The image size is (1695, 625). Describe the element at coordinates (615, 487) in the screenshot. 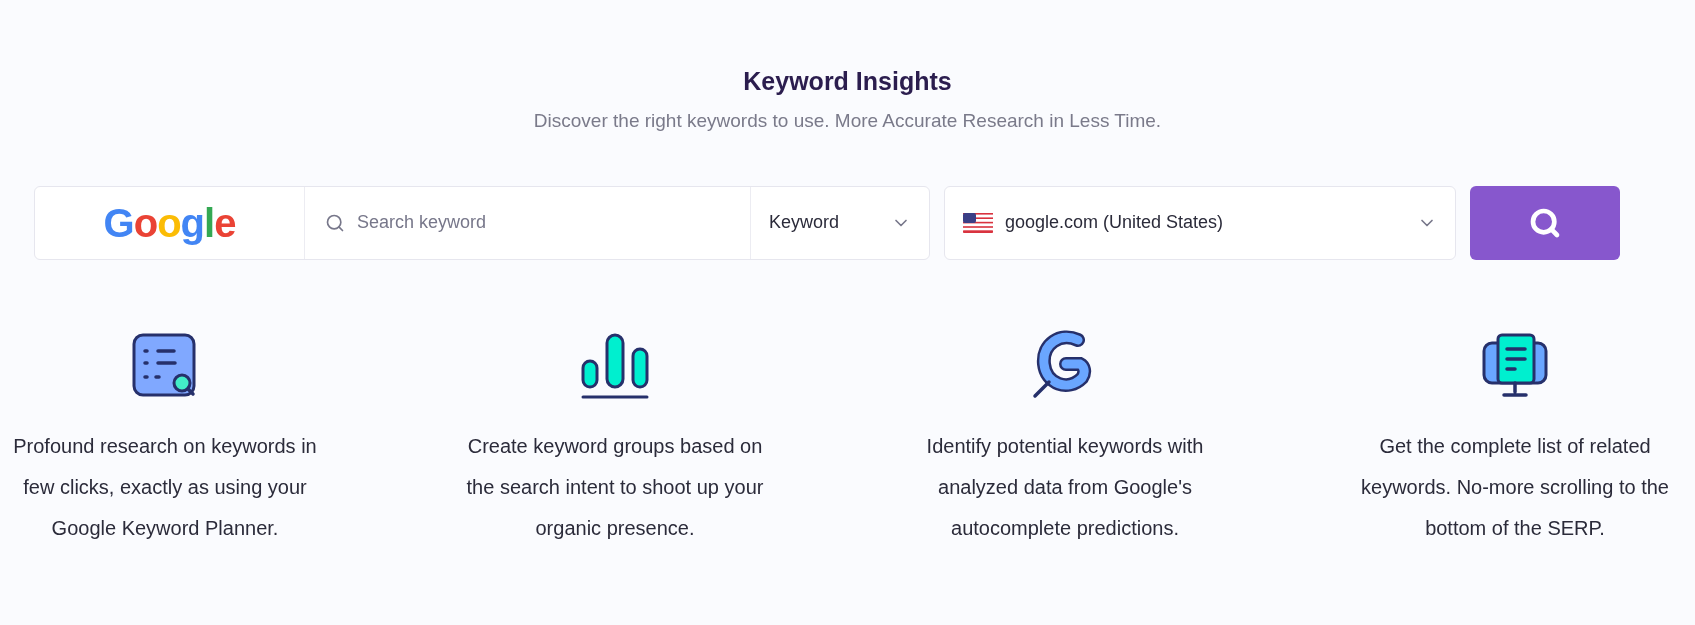

I see `feature-description: Create keyword groups based on the search intent to shoot up your organic presence.` at that location.